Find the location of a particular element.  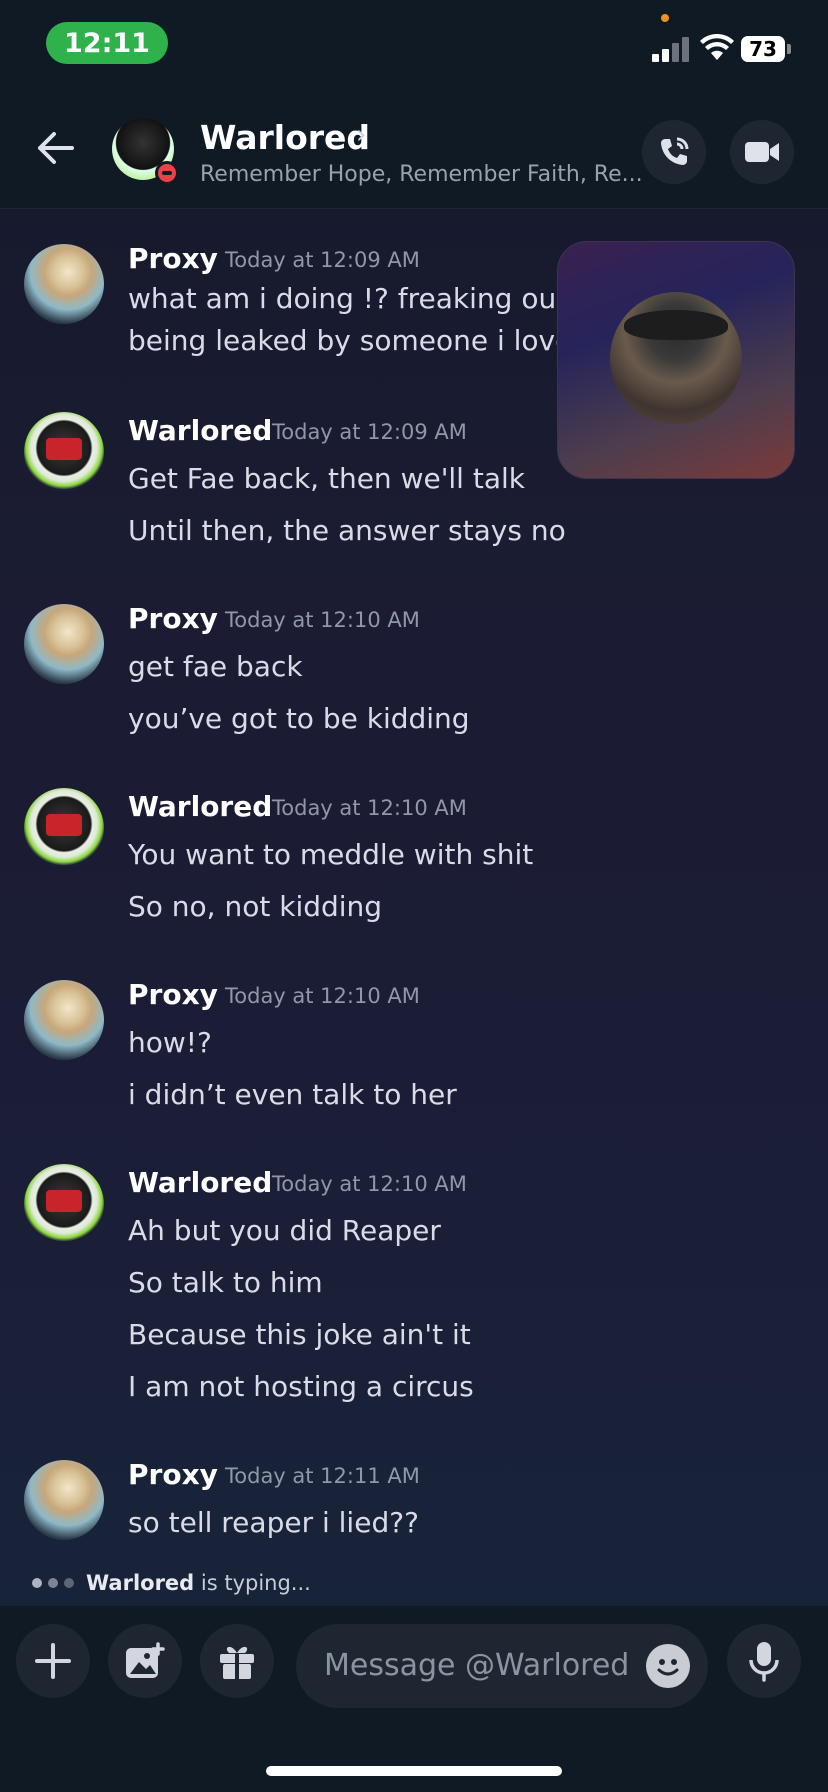

message-timestamp: Today at 12:11 AM is located at coordinates (322, 1476).